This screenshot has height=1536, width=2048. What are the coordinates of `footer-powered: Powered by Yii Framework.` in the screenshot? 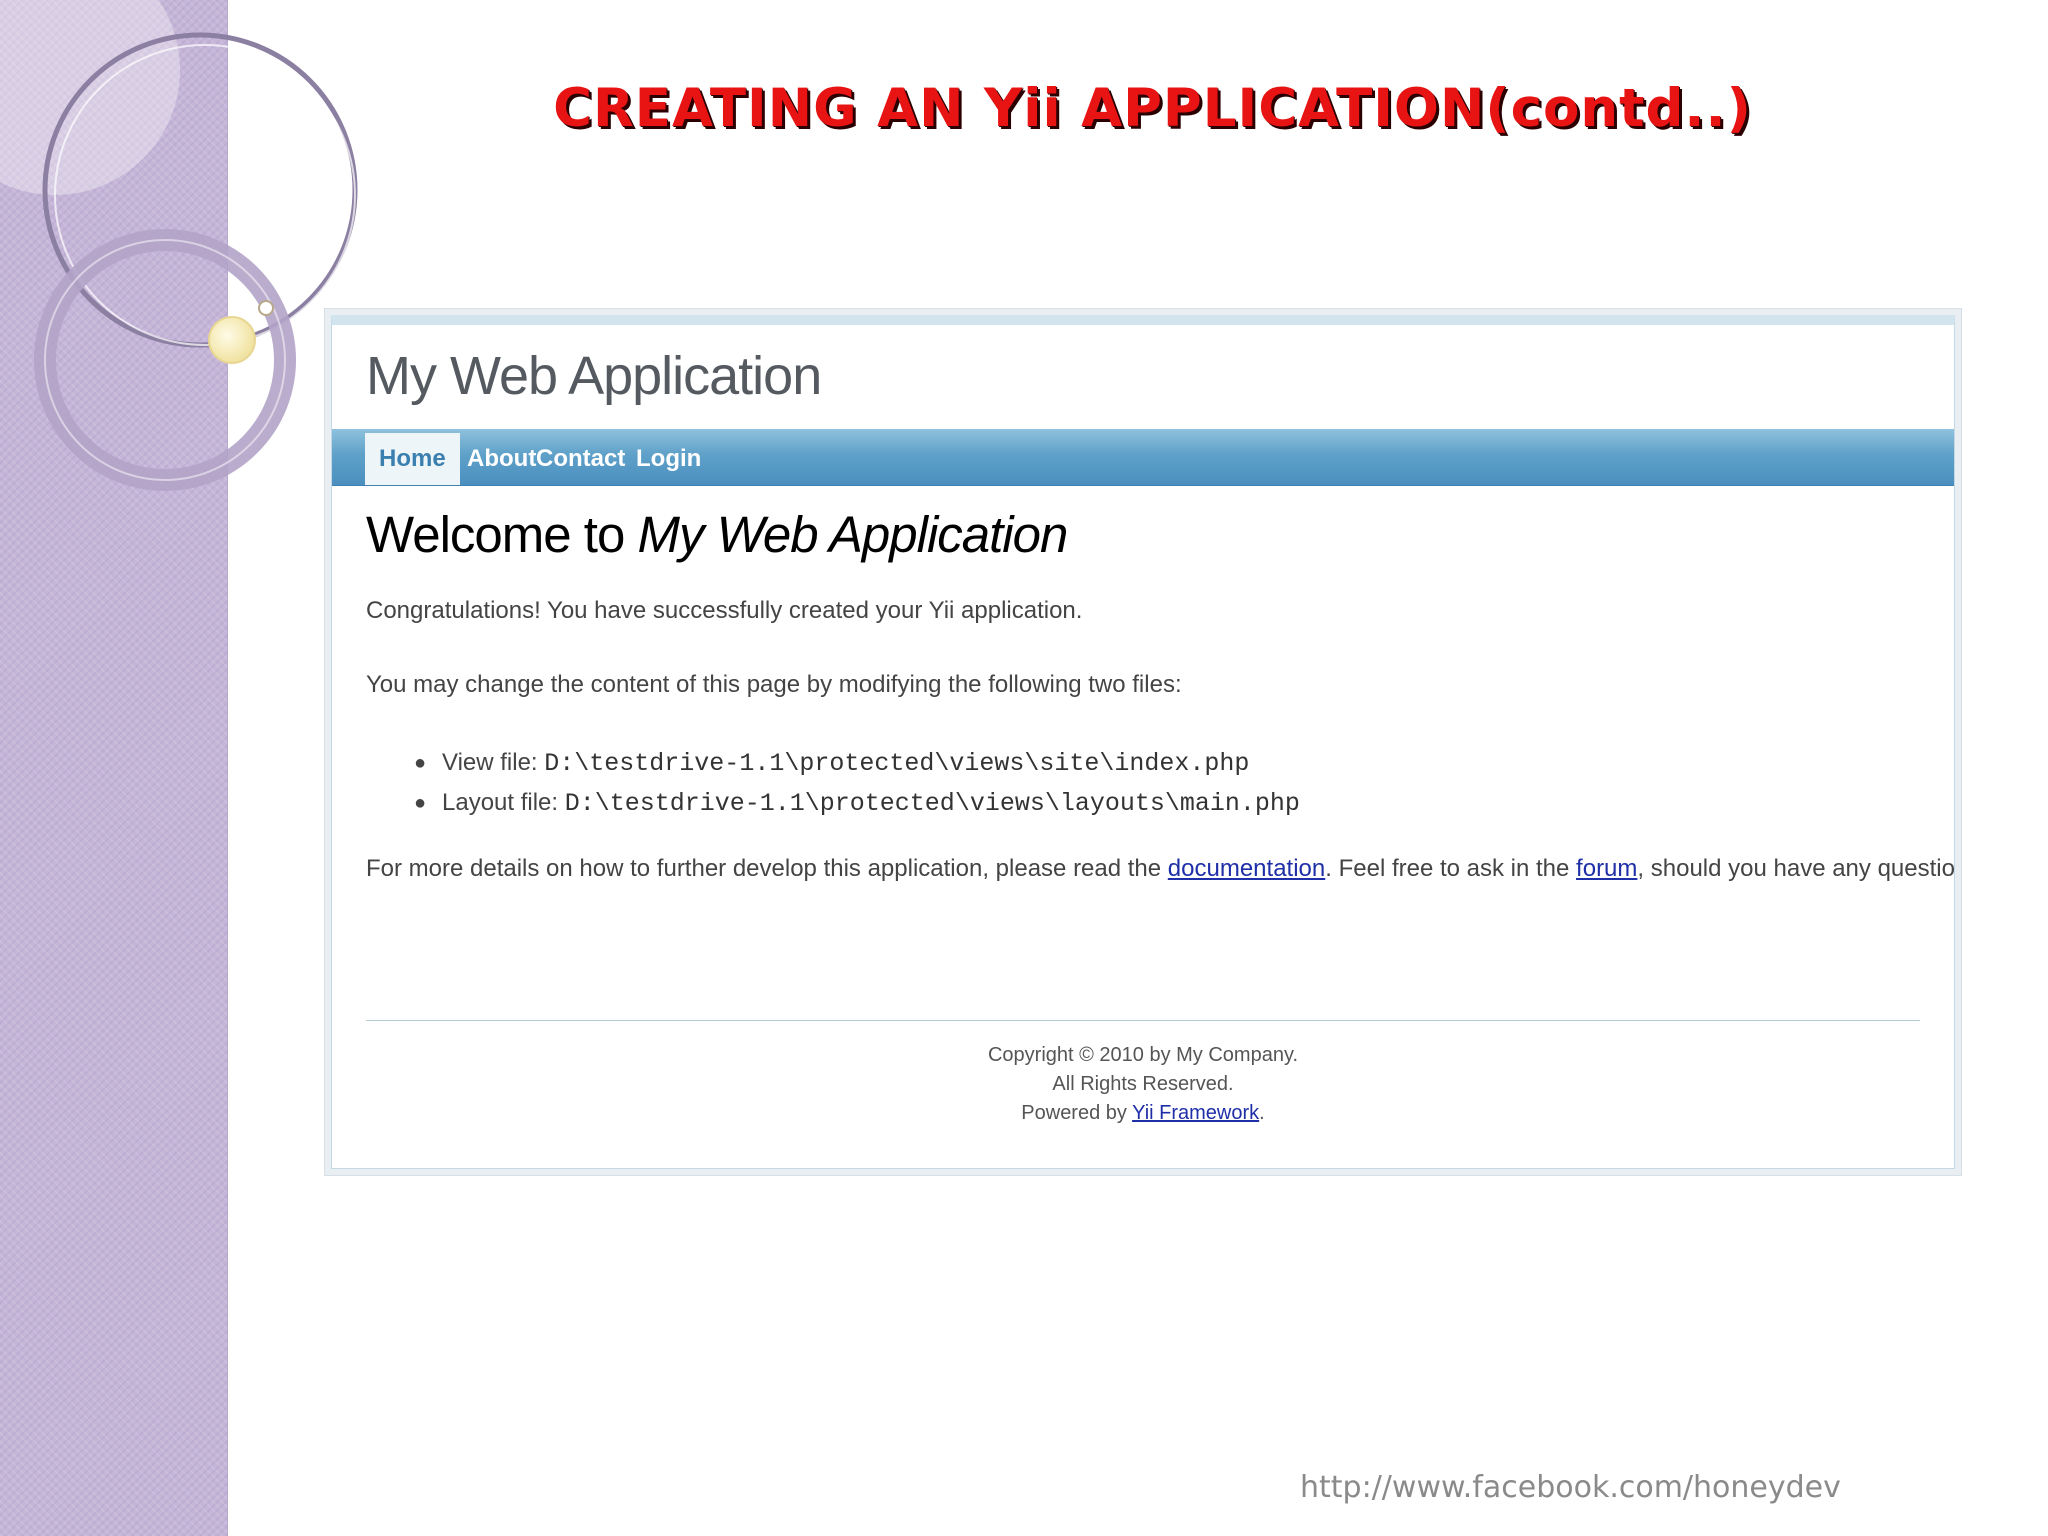 It's located at (1143, 1113).